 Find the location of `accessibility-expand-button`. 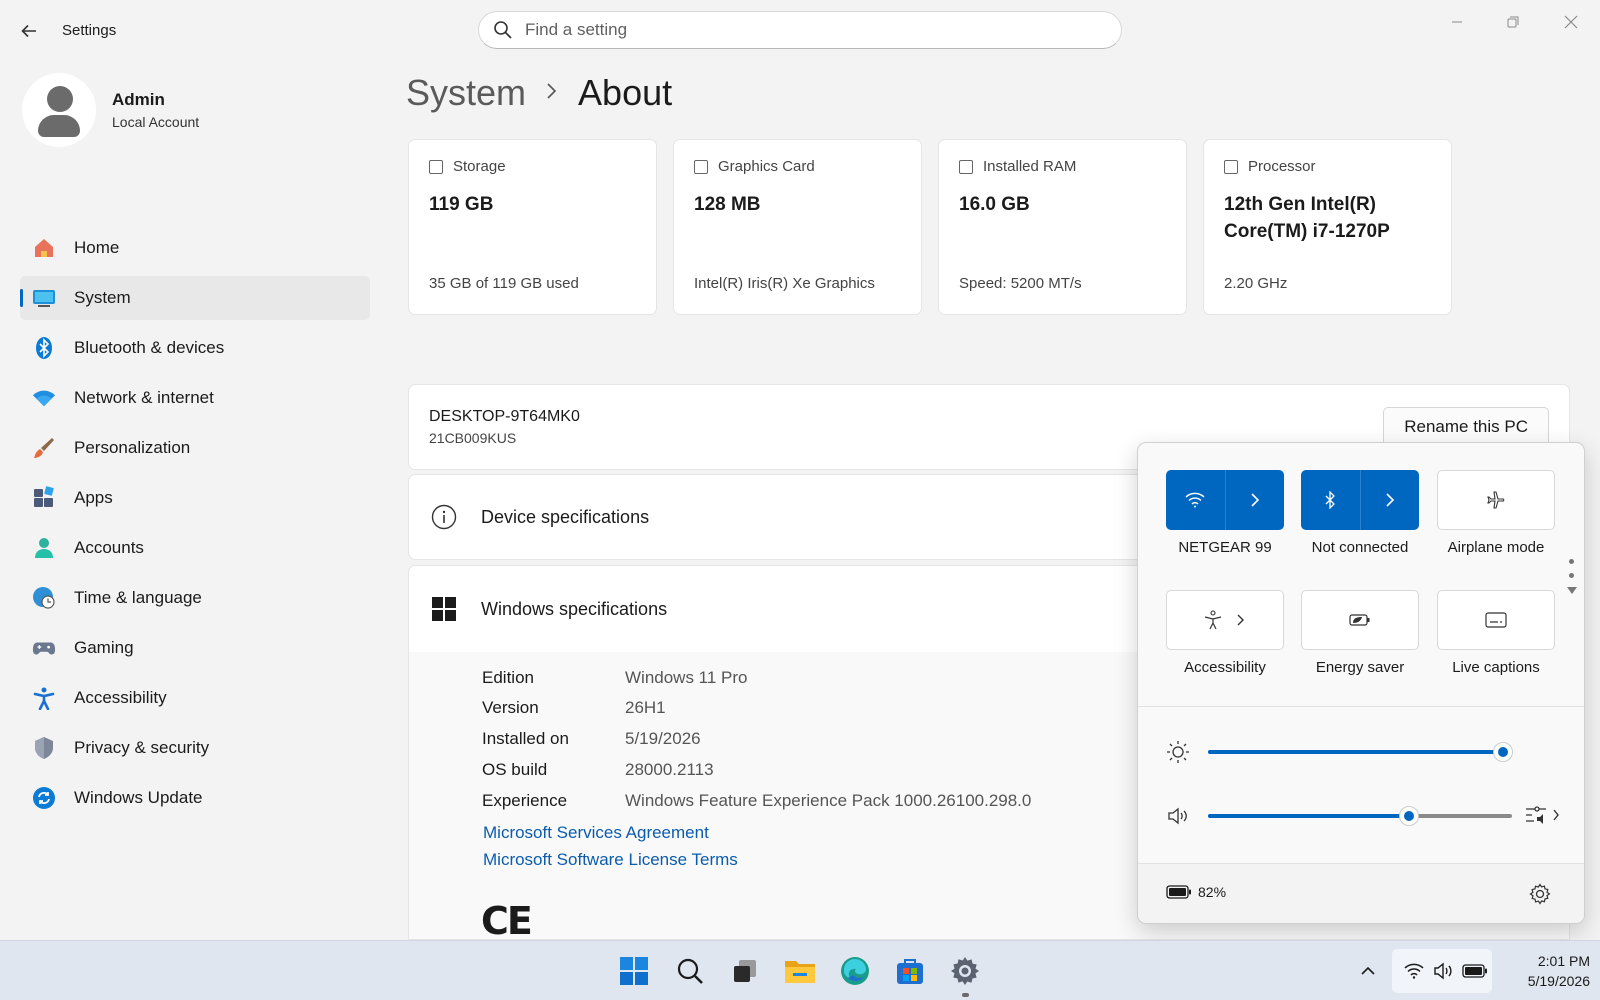

accessibility-expand-button is located at coordinates (1225, 620).